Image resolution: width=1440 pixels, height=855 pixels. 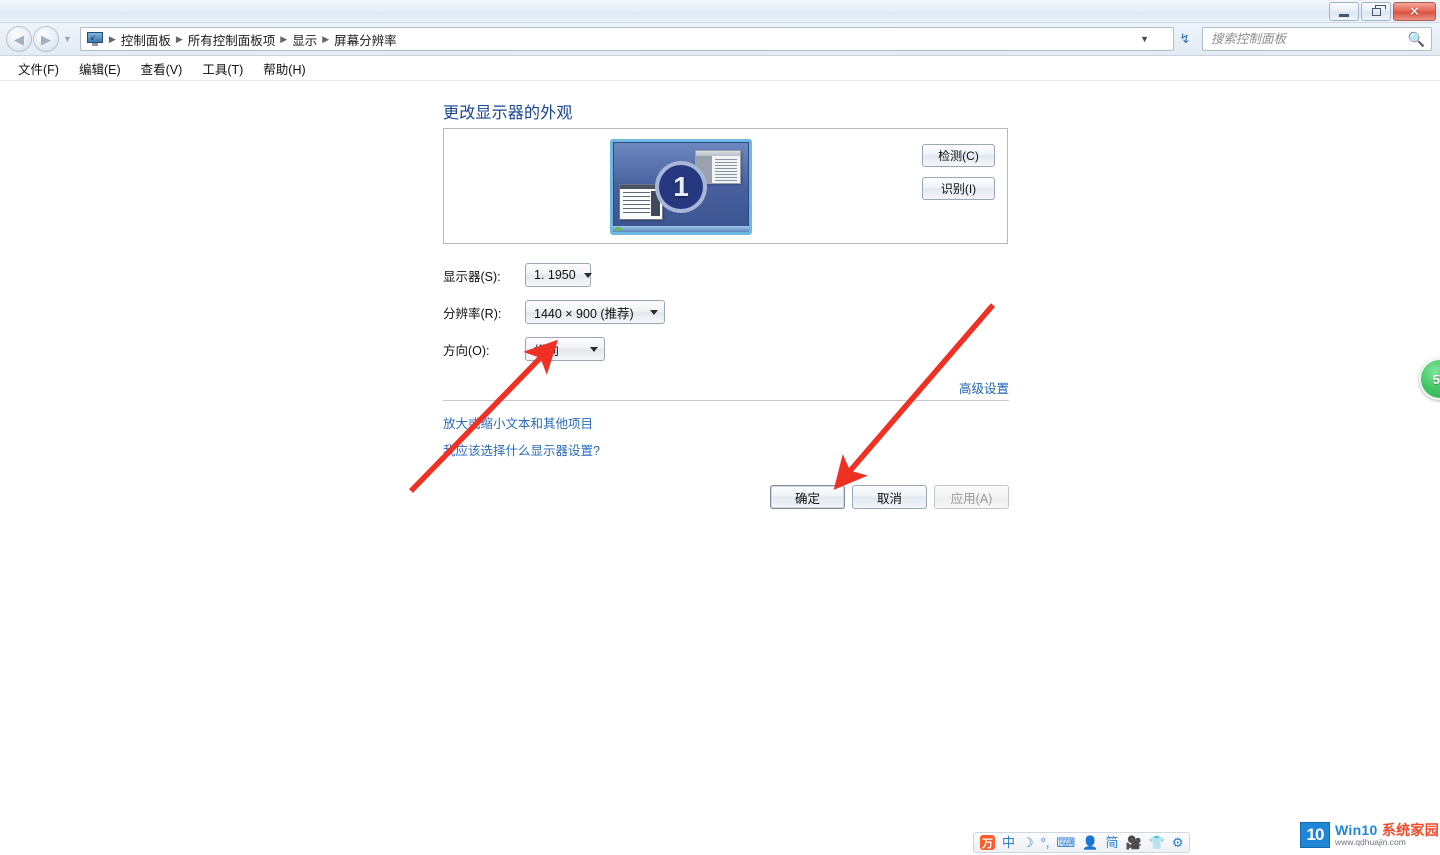 I want to click on resolution-select-value: 1440 × 900 (推荐), so click(x=584, y=313).